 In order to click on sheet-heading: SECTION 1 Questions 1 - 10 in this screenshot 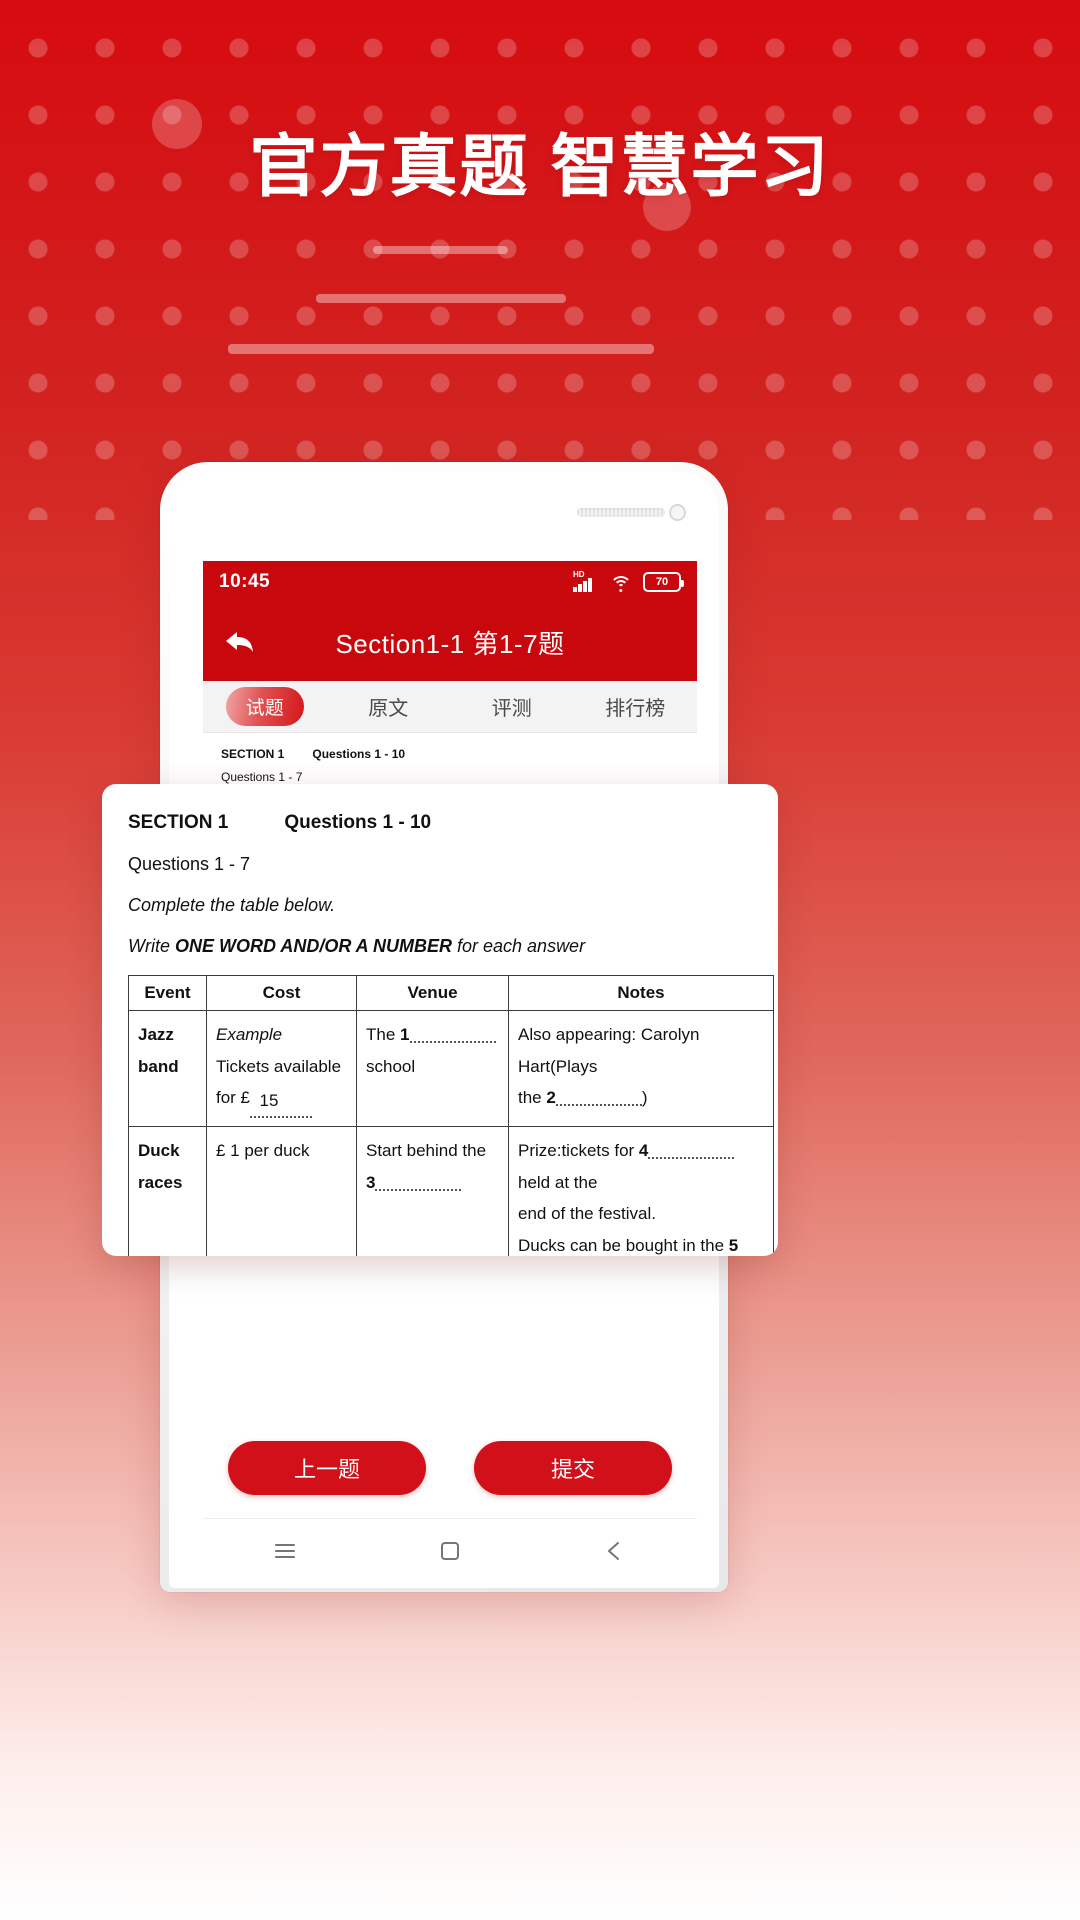, I will do `click(440, 823)`.